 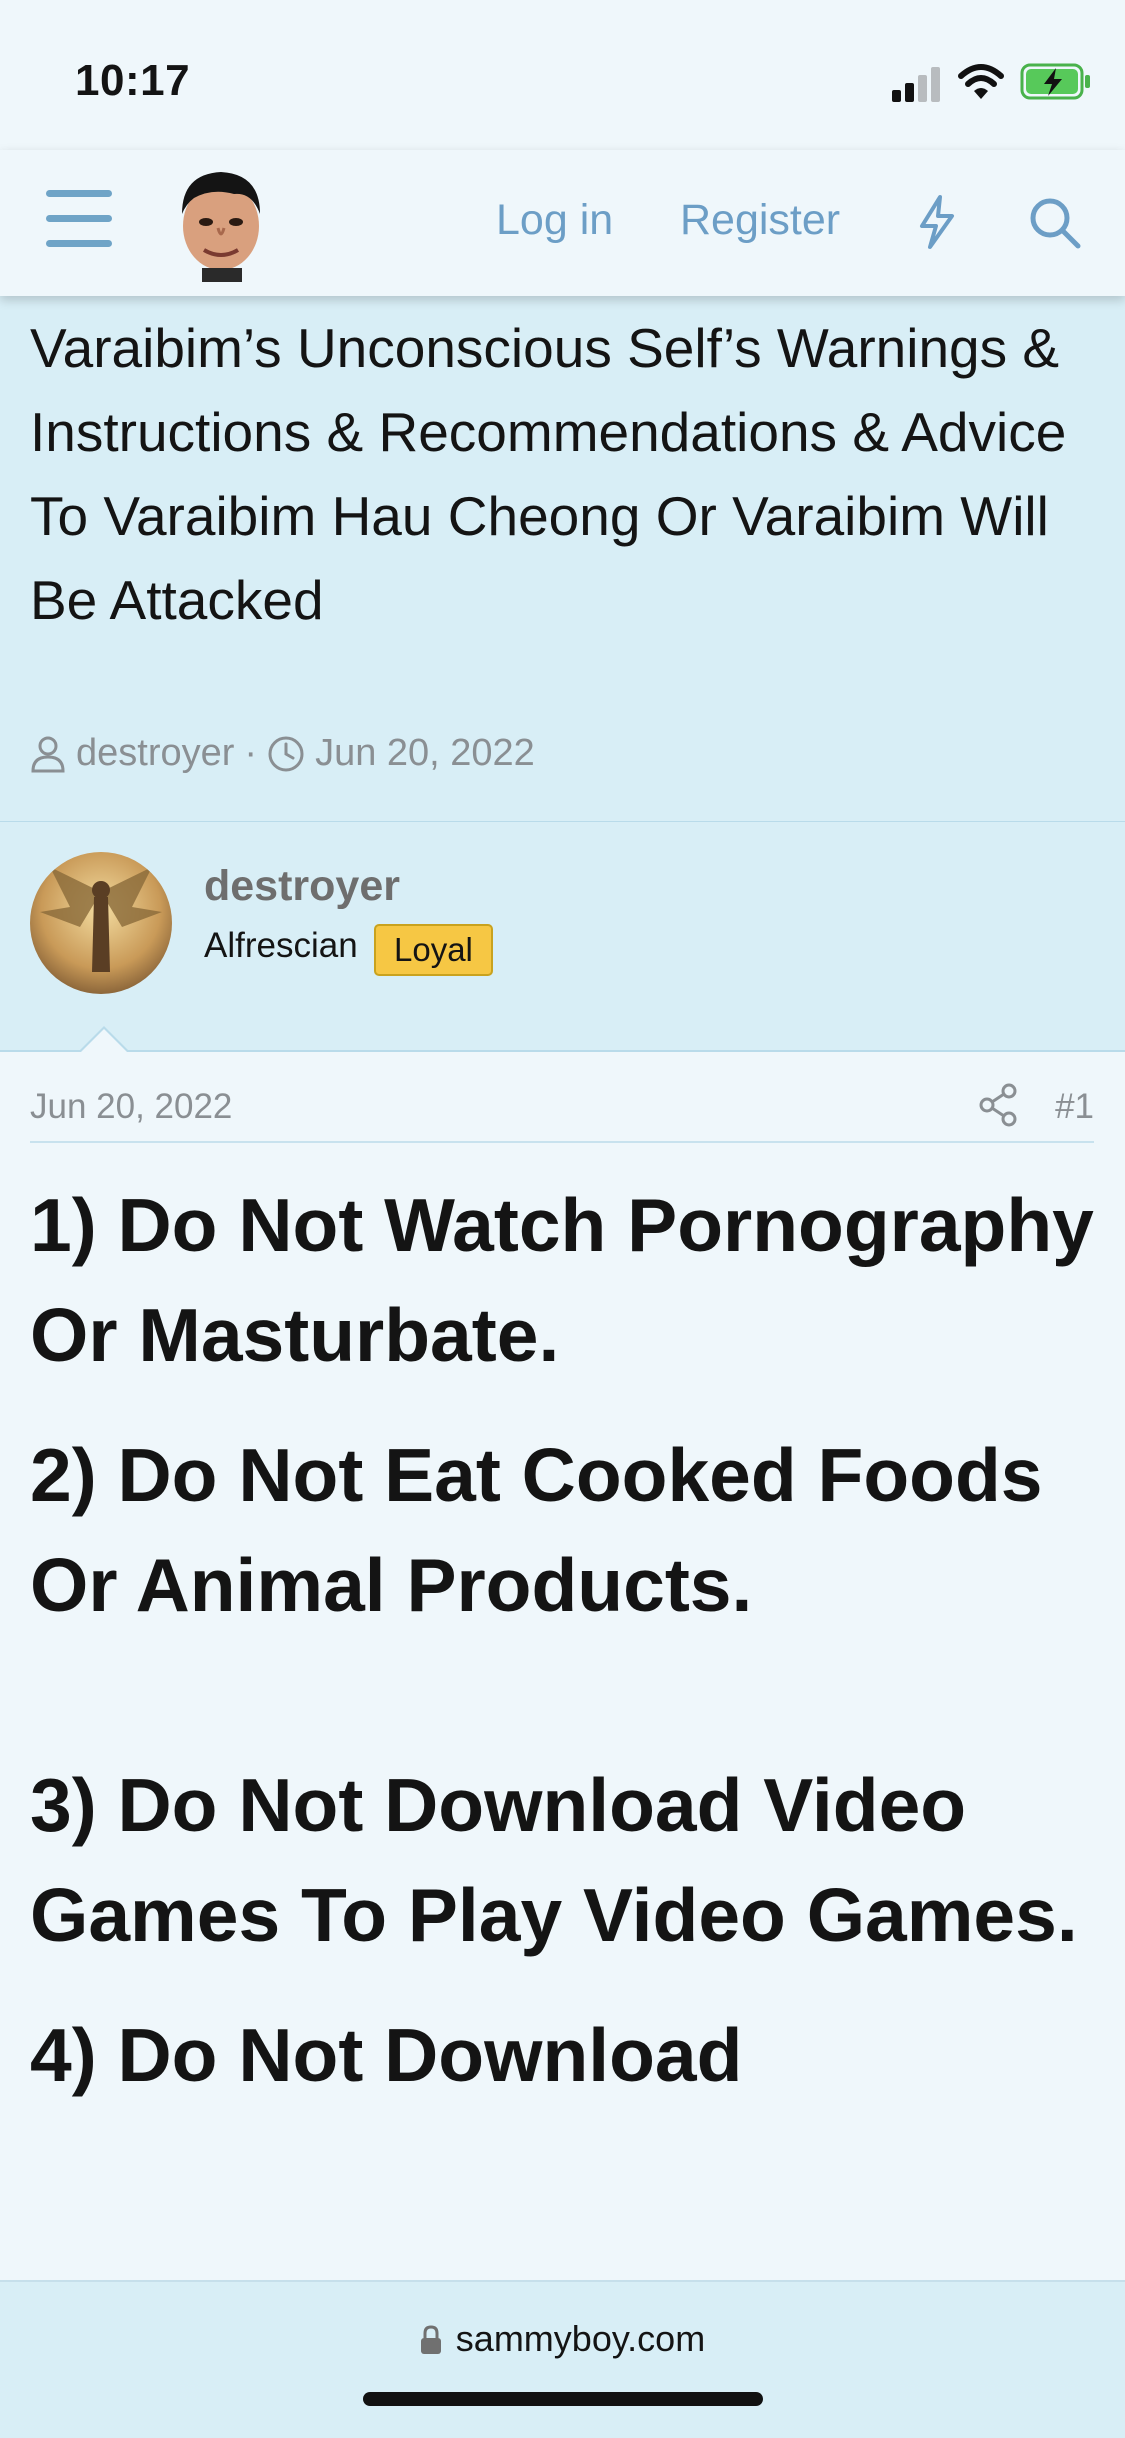 I want to click on login-link: Log in, so click(x=554, y=220).